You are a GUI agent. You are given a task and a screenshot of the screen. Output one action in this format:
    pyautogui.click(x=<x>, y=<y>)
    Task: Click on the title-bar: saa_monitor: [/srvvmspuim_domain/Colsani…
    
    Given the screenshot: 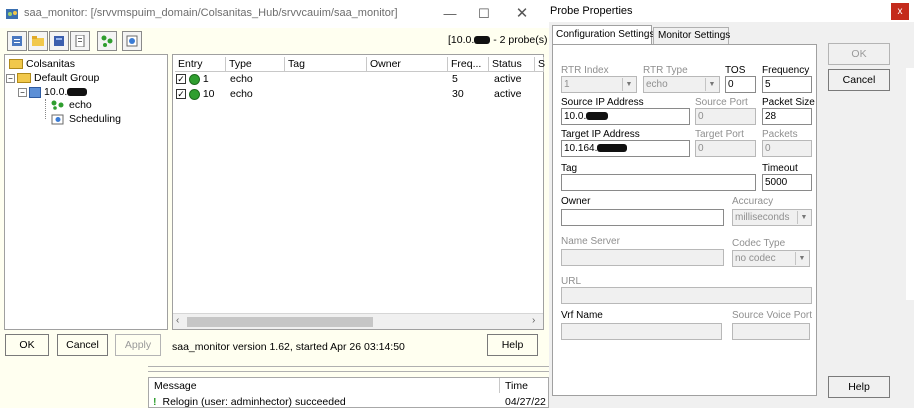 What is the action you would take?
    pyautogui.click(x=274, y=14)
    